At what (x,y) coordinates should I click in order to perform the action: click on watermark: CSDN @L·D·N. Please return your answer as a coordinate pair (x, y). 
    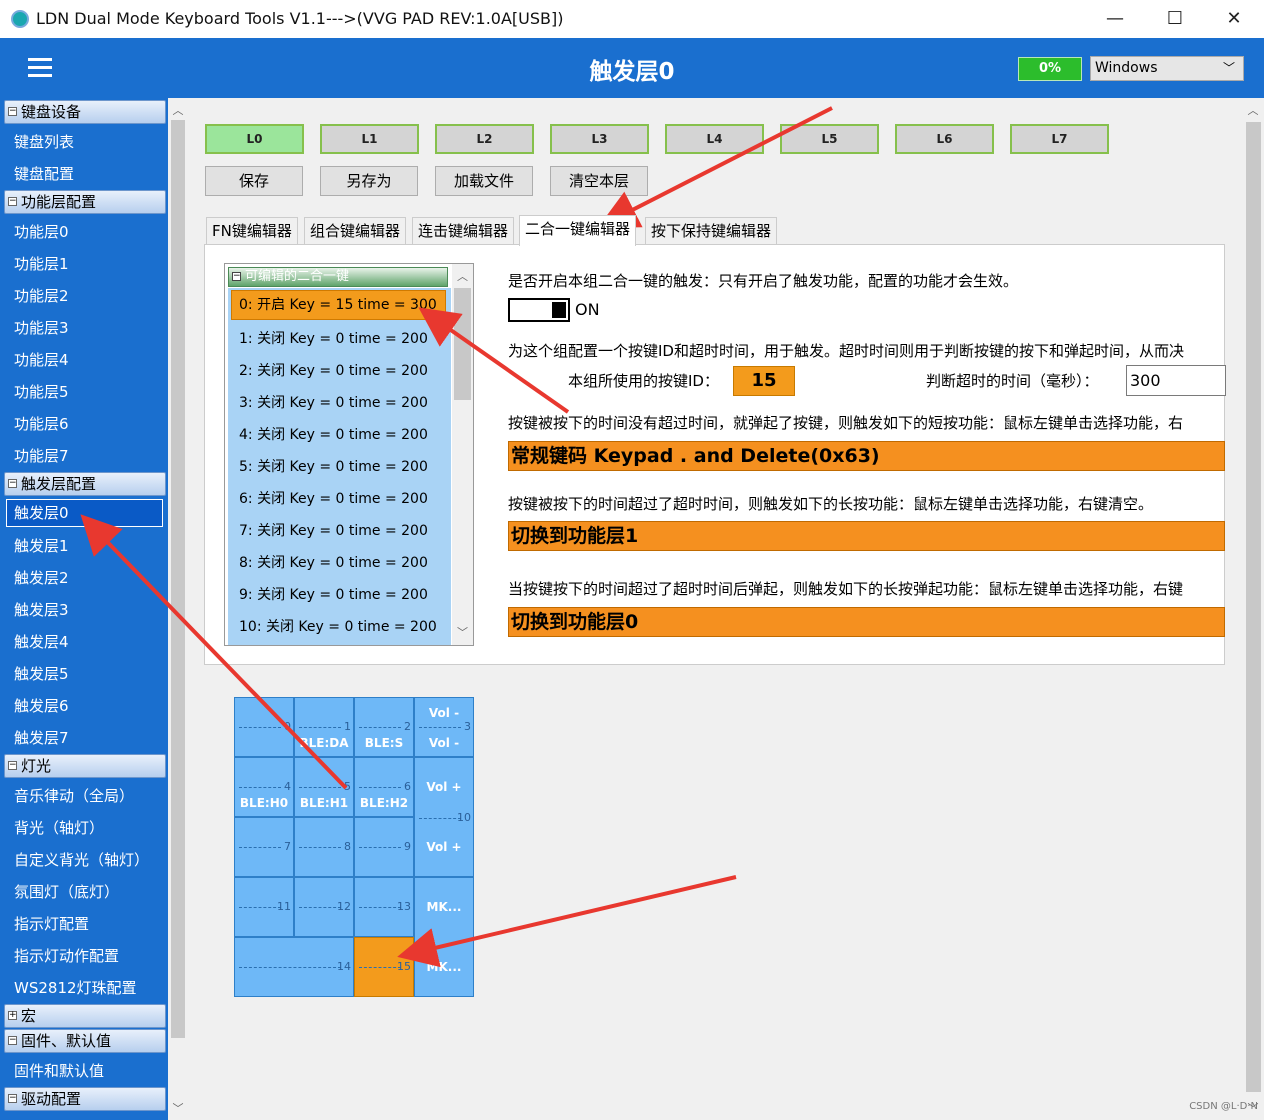
    Looking at the image, I should click on (1223, 1106).